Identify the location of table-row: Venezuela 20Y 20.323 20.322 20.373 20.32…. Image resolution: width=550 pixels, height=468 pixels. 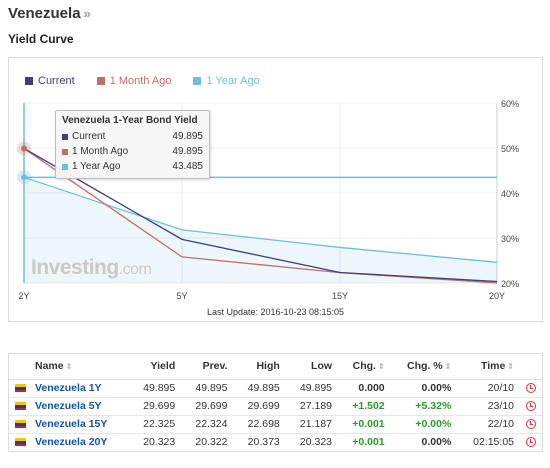
(275, 442).